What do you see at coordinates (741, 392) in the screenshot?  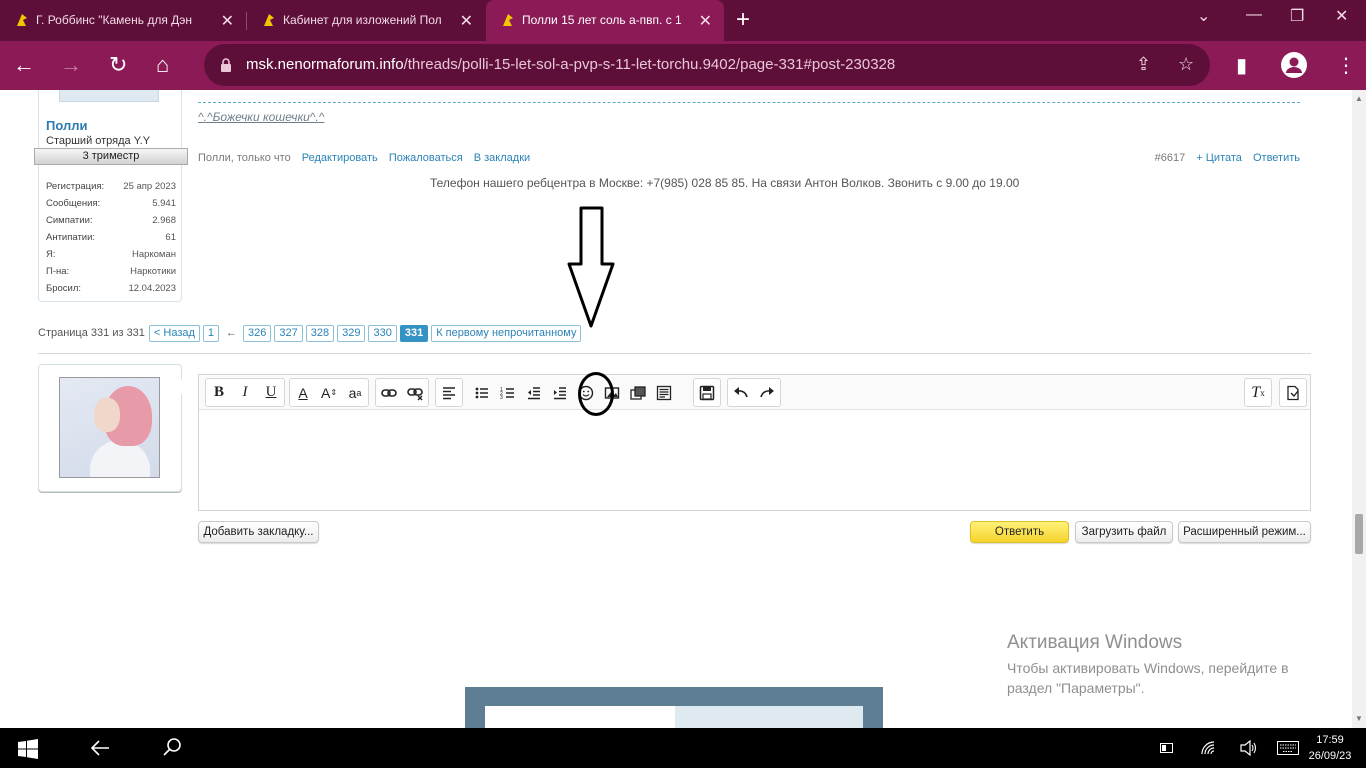 I see `undo-icon` at bounding box center [741, 392].